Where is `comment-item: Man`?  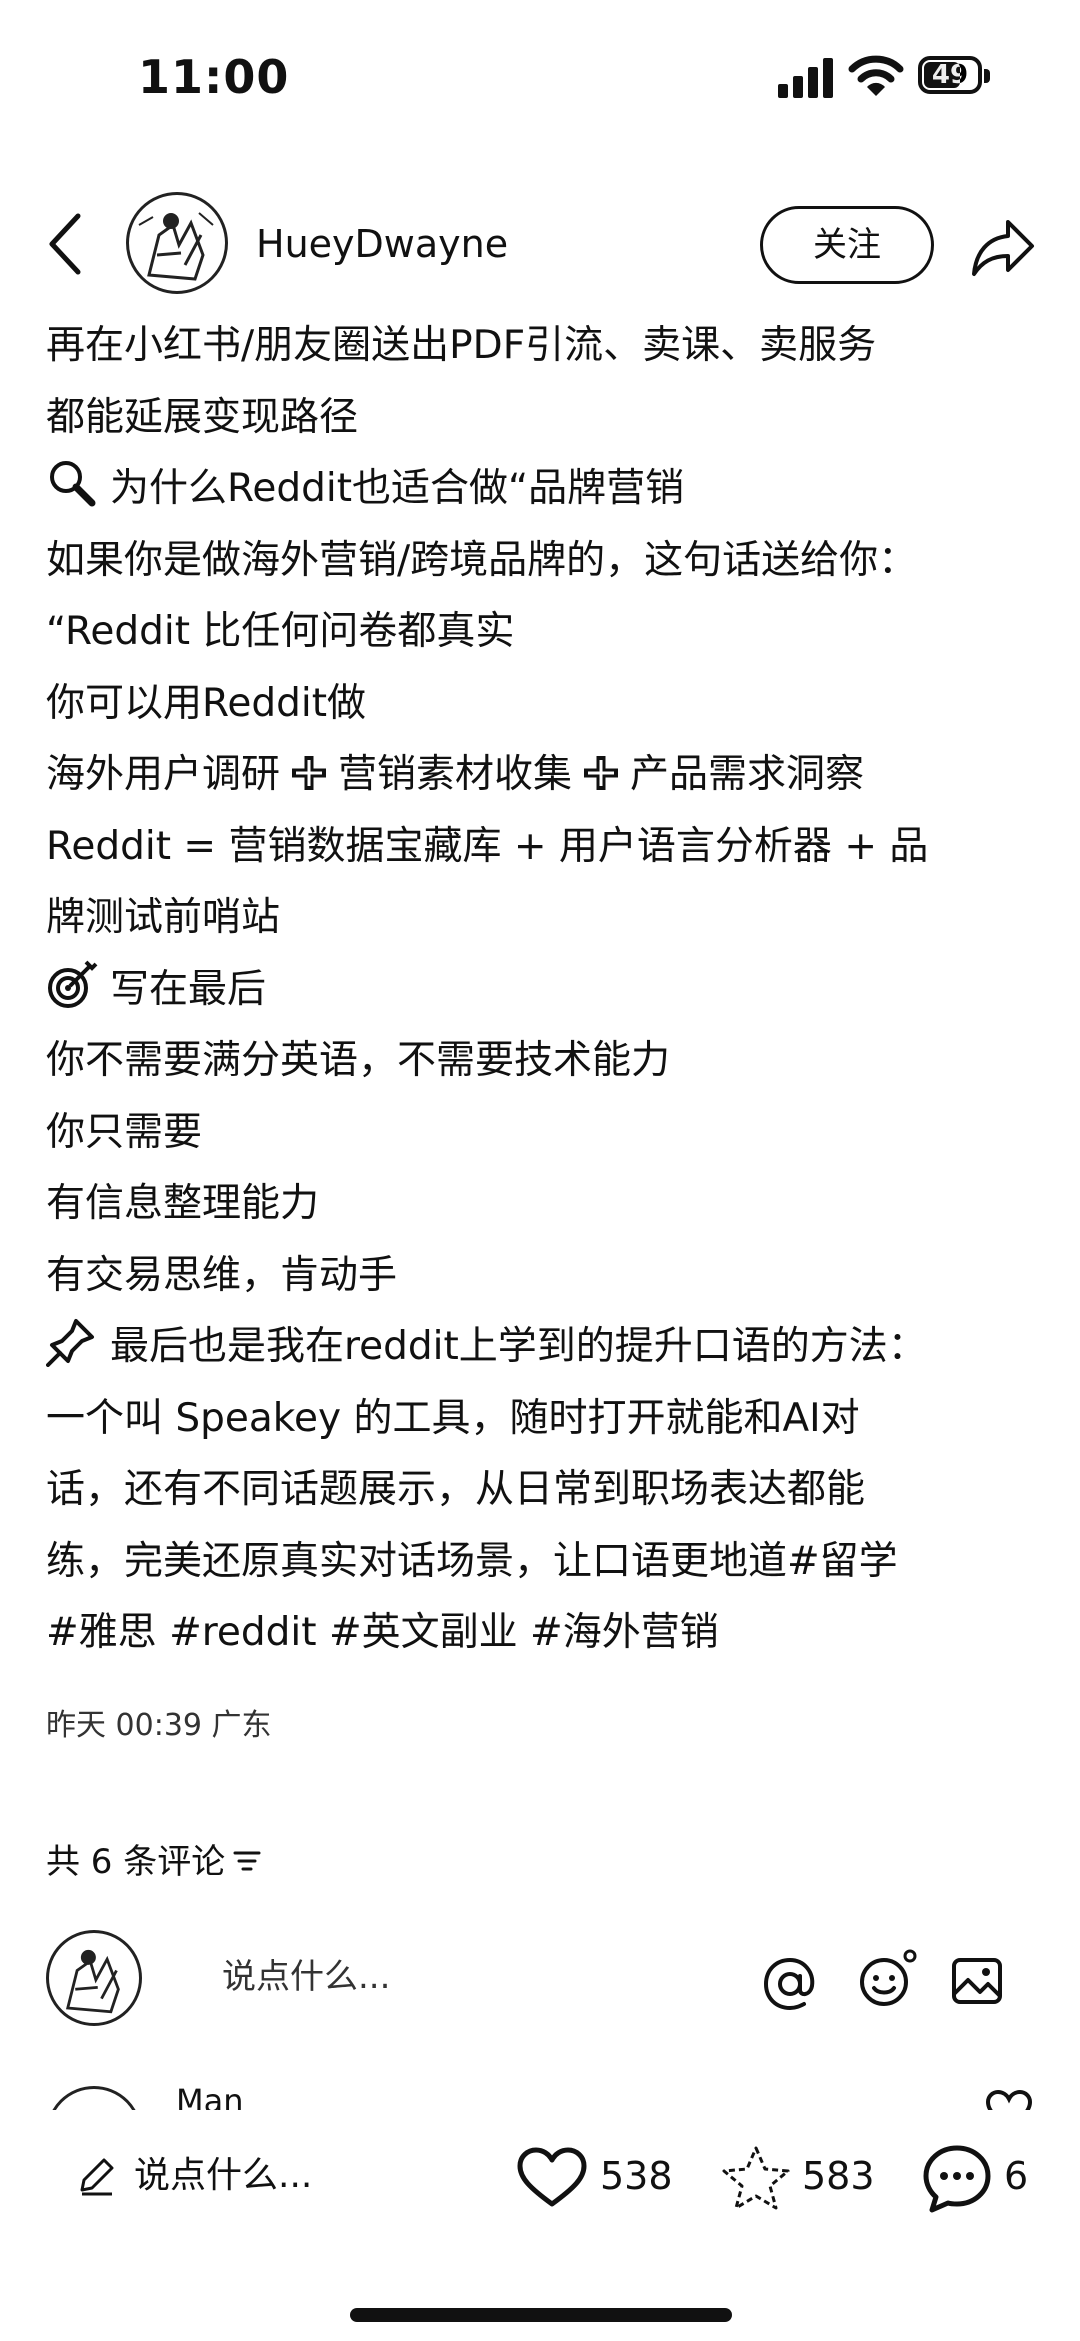
comment-item: Man is located at coordinates (540, 2095).